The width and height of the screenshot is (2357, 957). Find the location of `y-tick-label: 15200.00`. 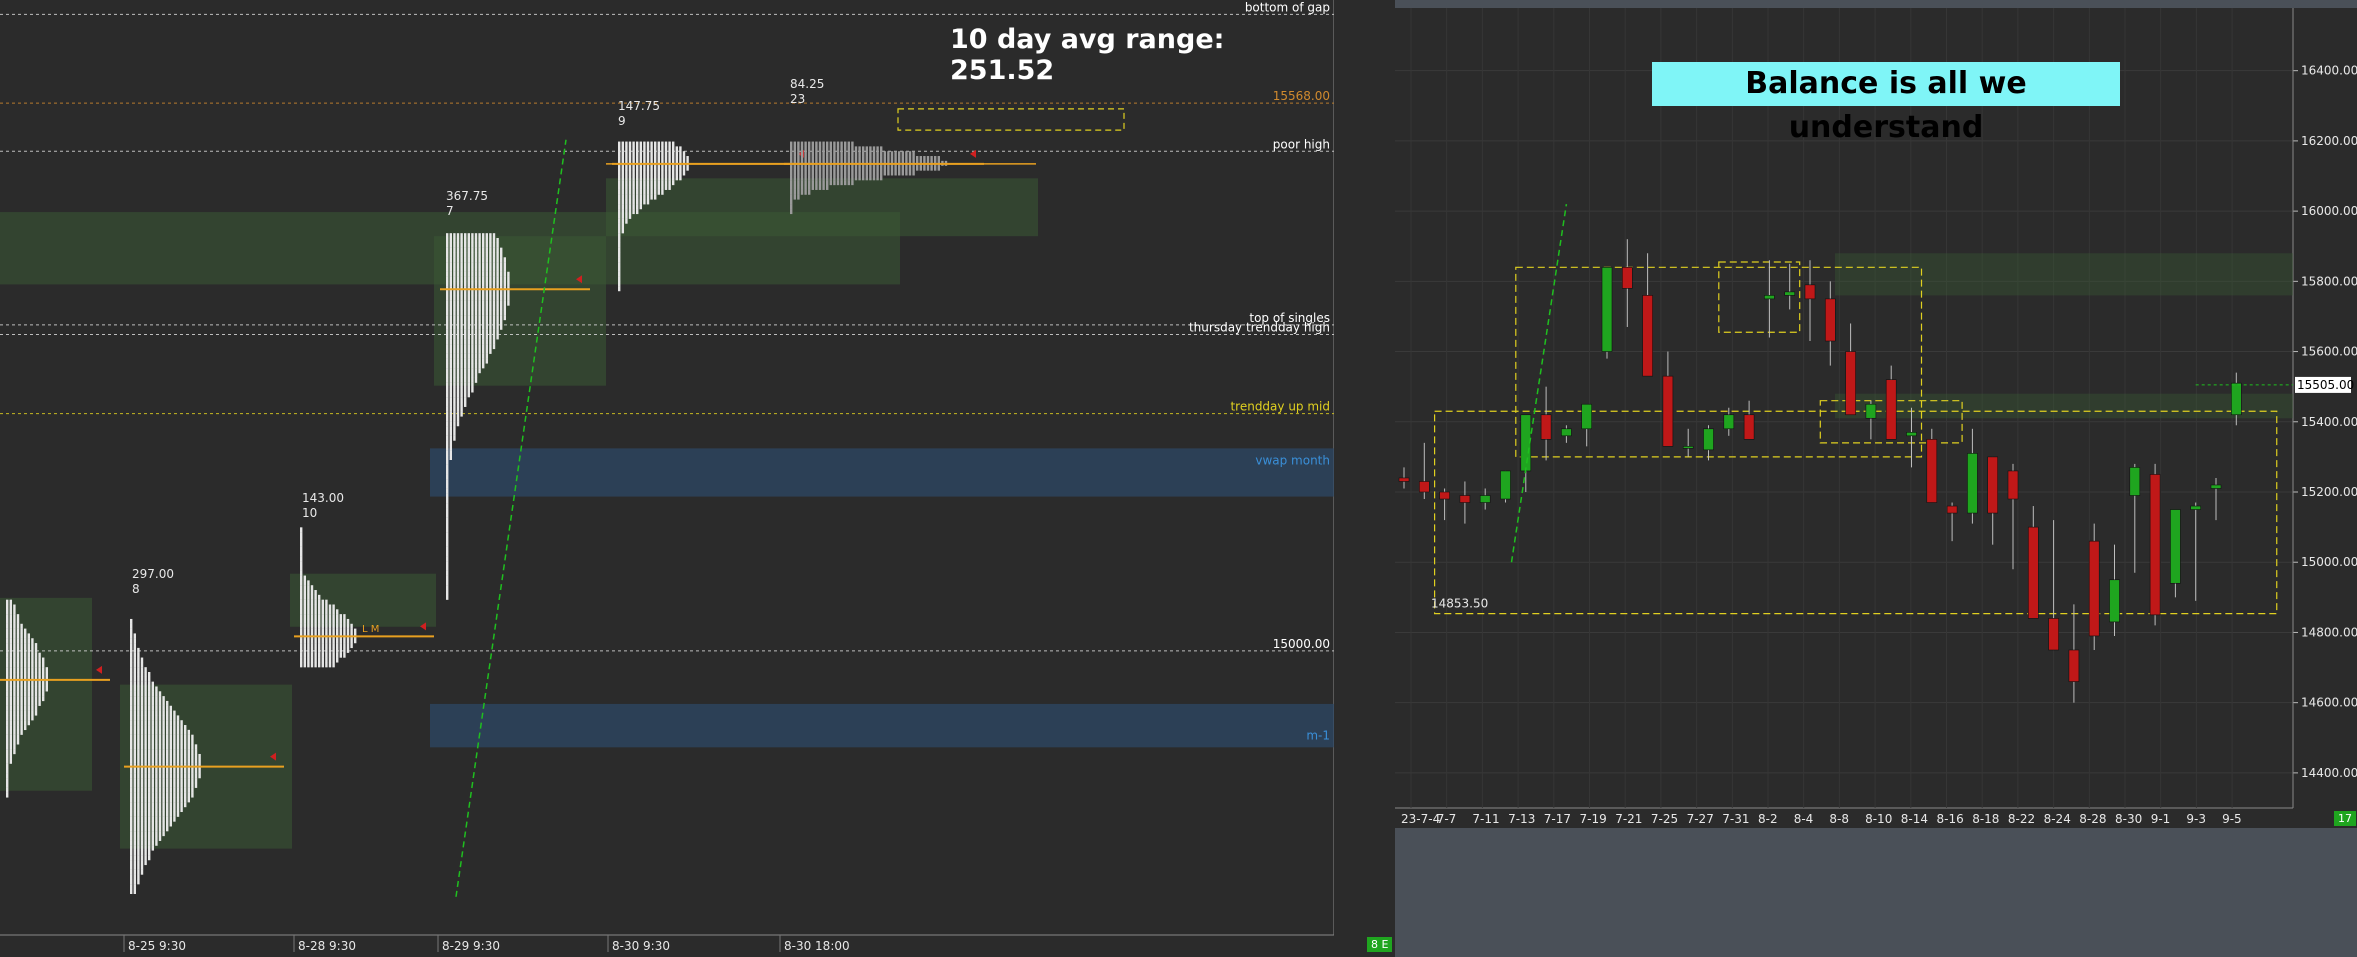

y-tick-label: 15200.00 is located at coordinates (2329, 492).